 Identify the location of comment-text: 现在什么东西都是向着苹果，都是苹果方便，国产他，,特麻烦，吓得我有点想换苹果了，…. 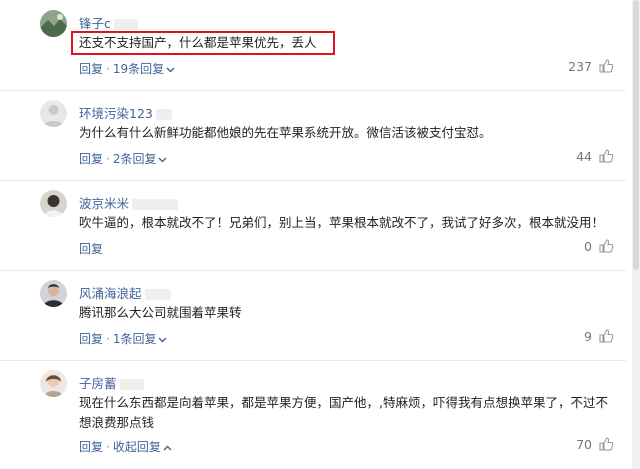
(343, 412).